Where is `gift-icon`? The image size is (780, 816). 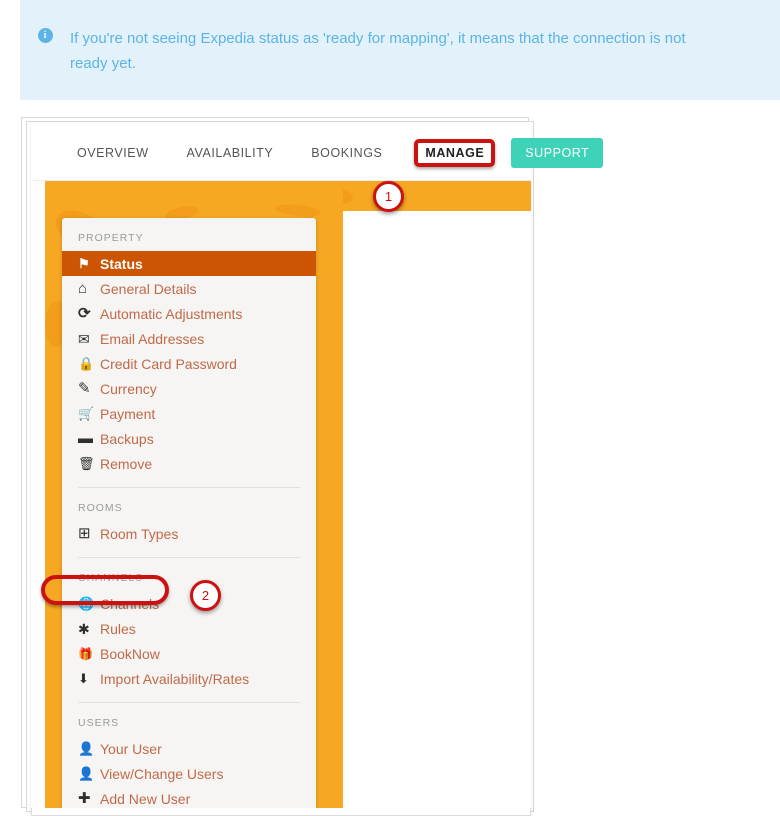
gift-icon is located at coordinates (89, 654).